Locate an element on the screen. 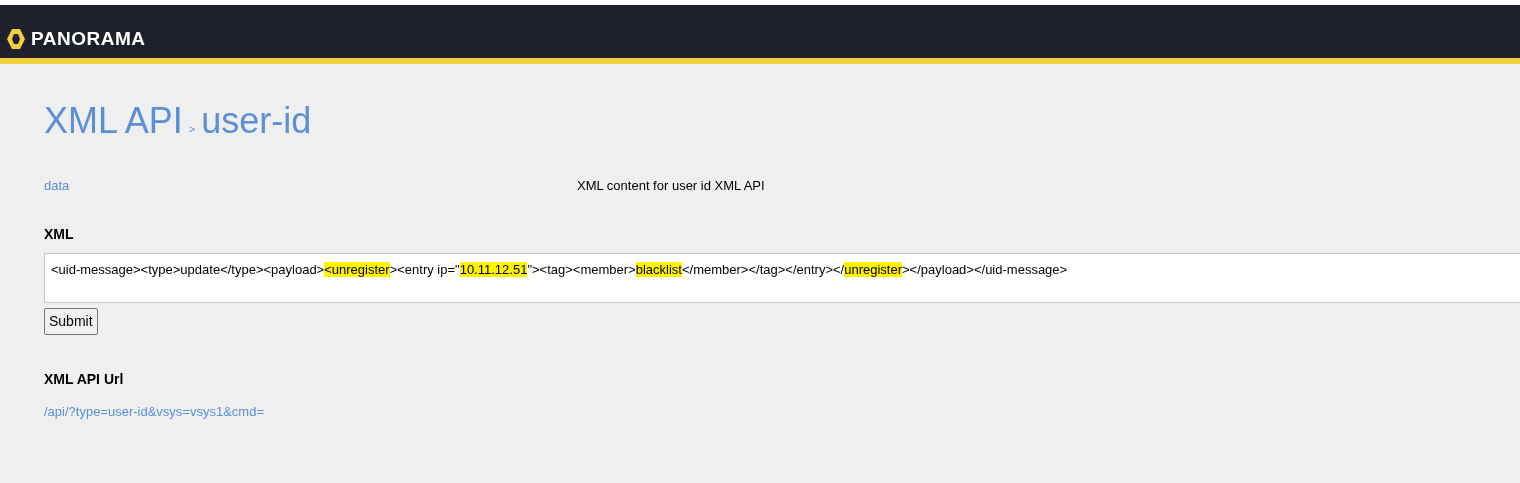 The image size is (1520, 483). parameter-description: XML content for user id XML API is located at coordinates (671, 186).